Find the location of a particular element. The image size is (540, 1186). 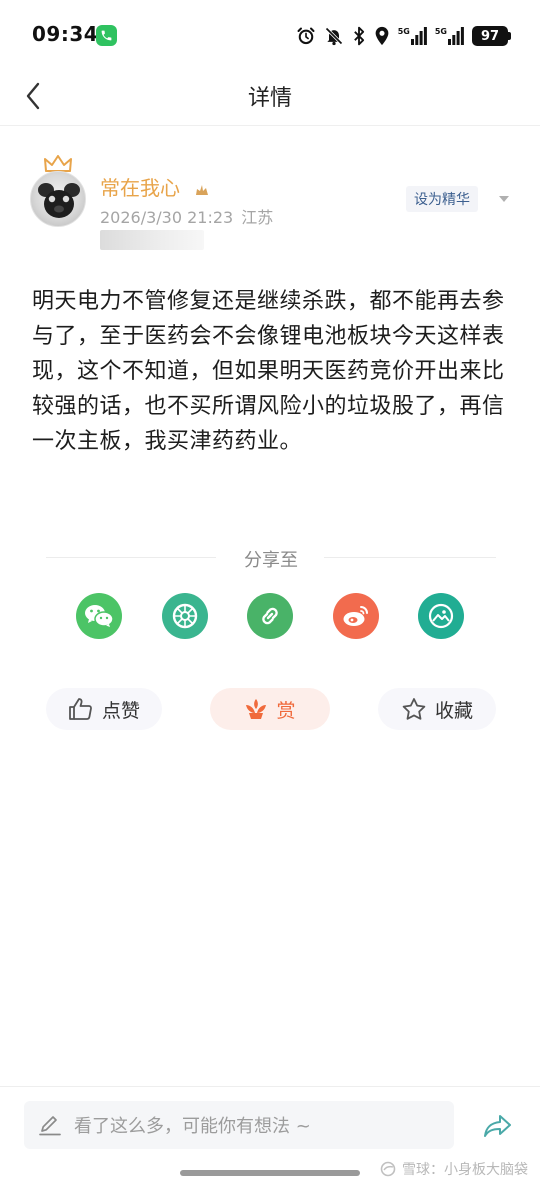

post-timestamp: 2026/3/30 21:23 is located at coordinates (167, 217).